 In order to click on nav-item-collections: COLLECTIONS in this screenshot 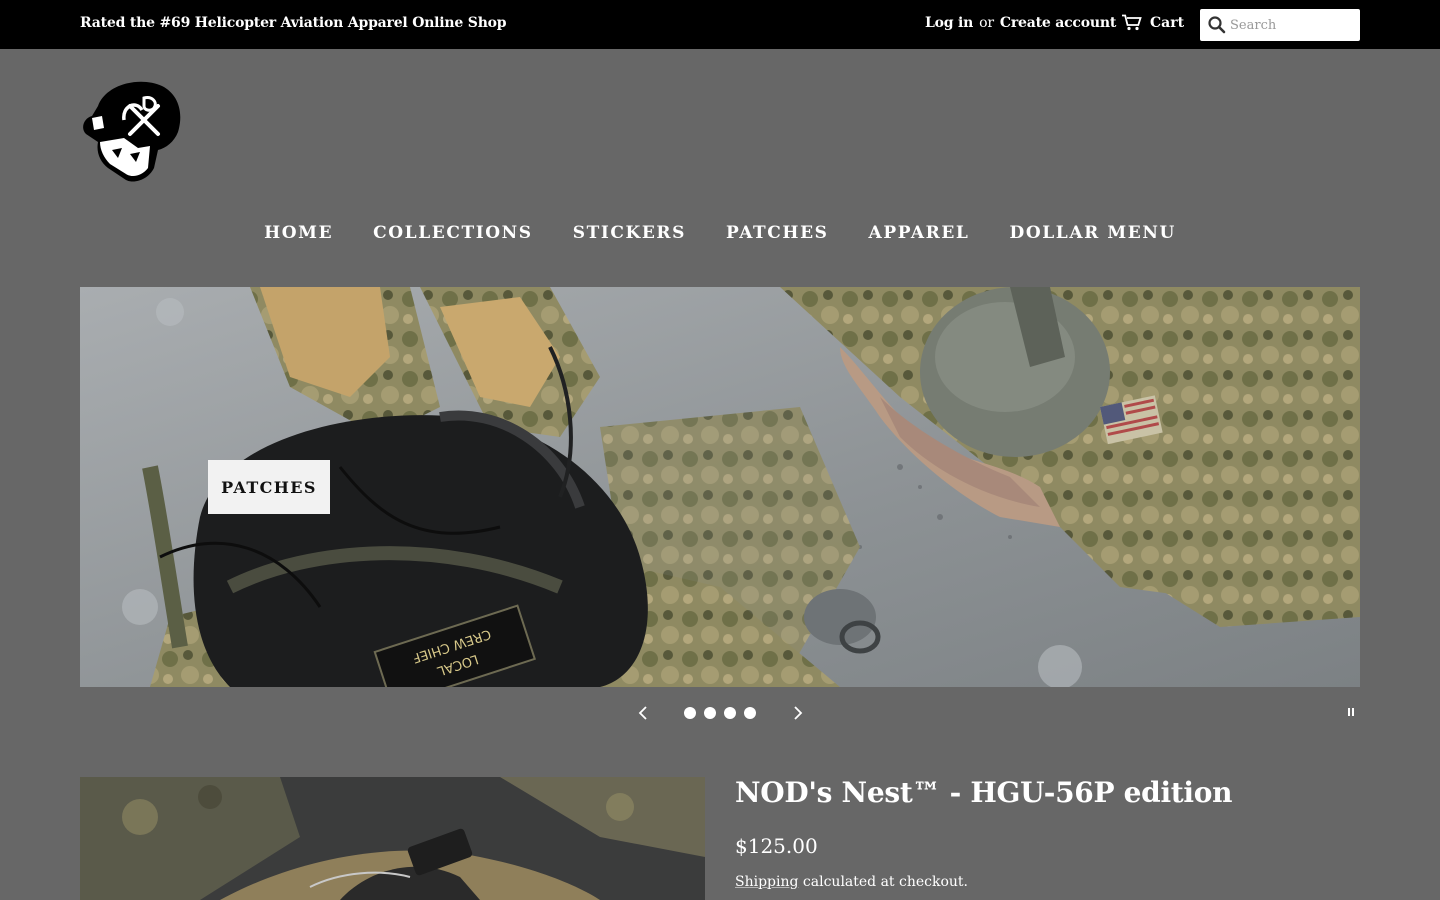, I will do `click(453, 233)`.